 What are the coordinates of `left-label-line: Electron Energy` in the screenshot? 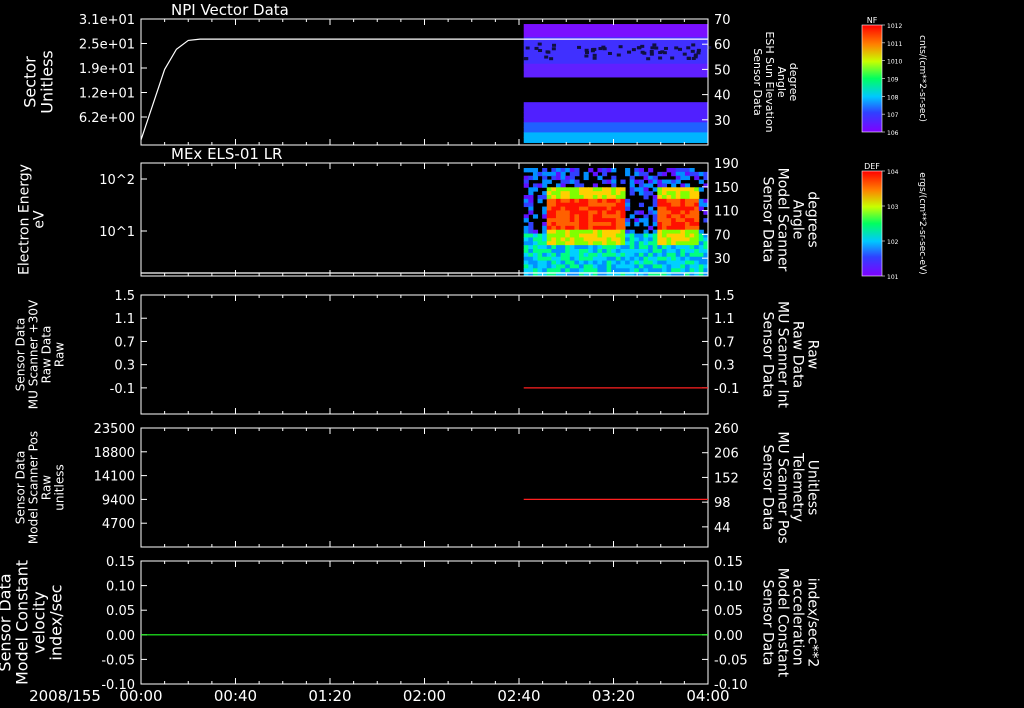 It's located at (25, 219).